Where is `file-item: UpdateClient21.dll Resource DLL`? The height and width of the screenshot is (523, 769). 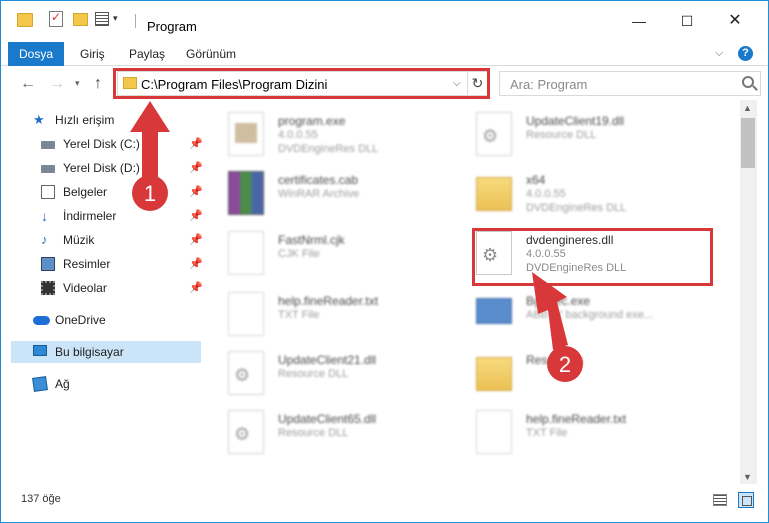
file-item: UpdateClient21.dll Resource DLL is located at coordinates (331, 373).